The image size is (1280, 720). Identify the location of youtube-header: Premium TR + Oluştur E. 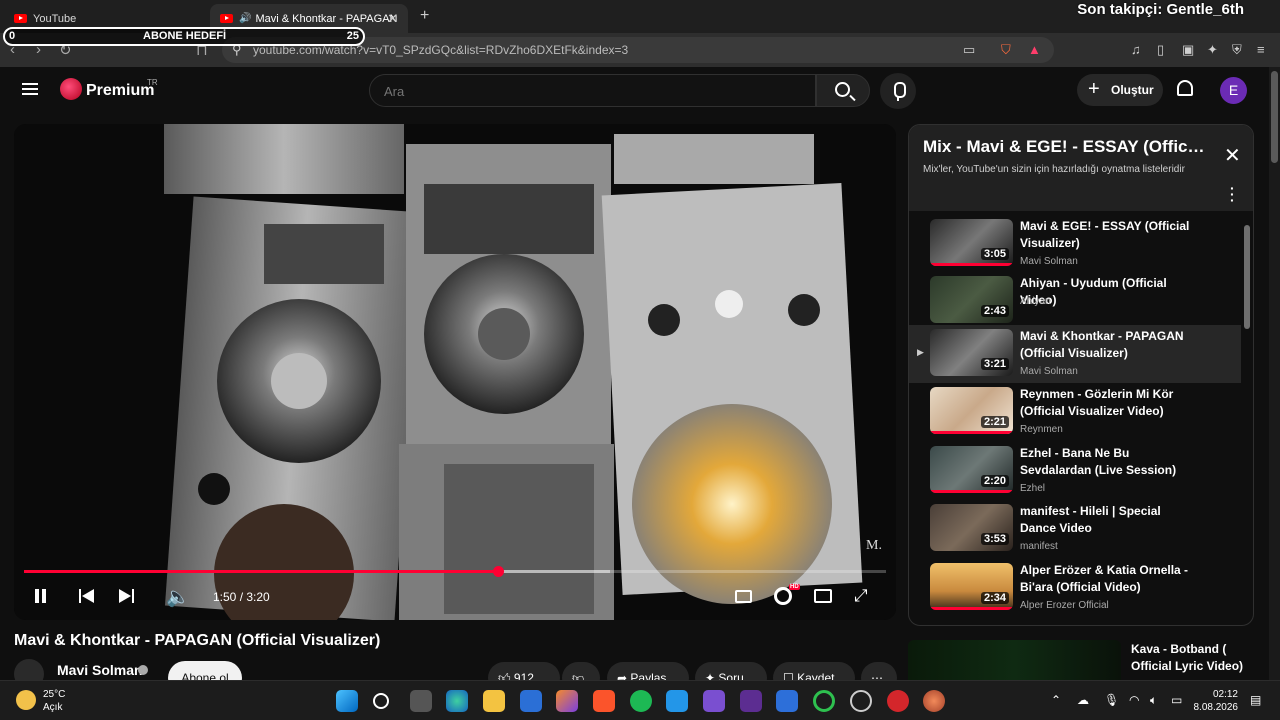
(634, 91).